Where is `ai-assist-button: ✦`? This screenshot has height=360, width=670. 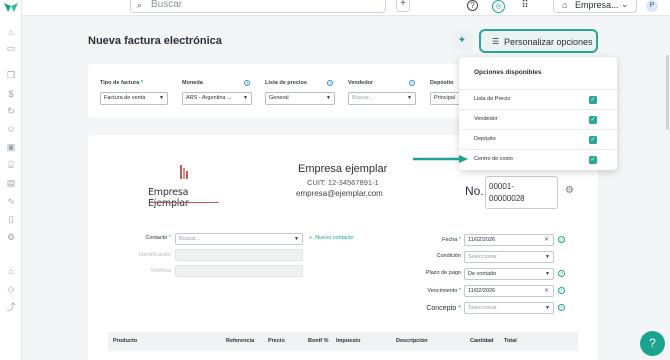 ai-assist-button: ✦ is located at coordinates (462, 41).